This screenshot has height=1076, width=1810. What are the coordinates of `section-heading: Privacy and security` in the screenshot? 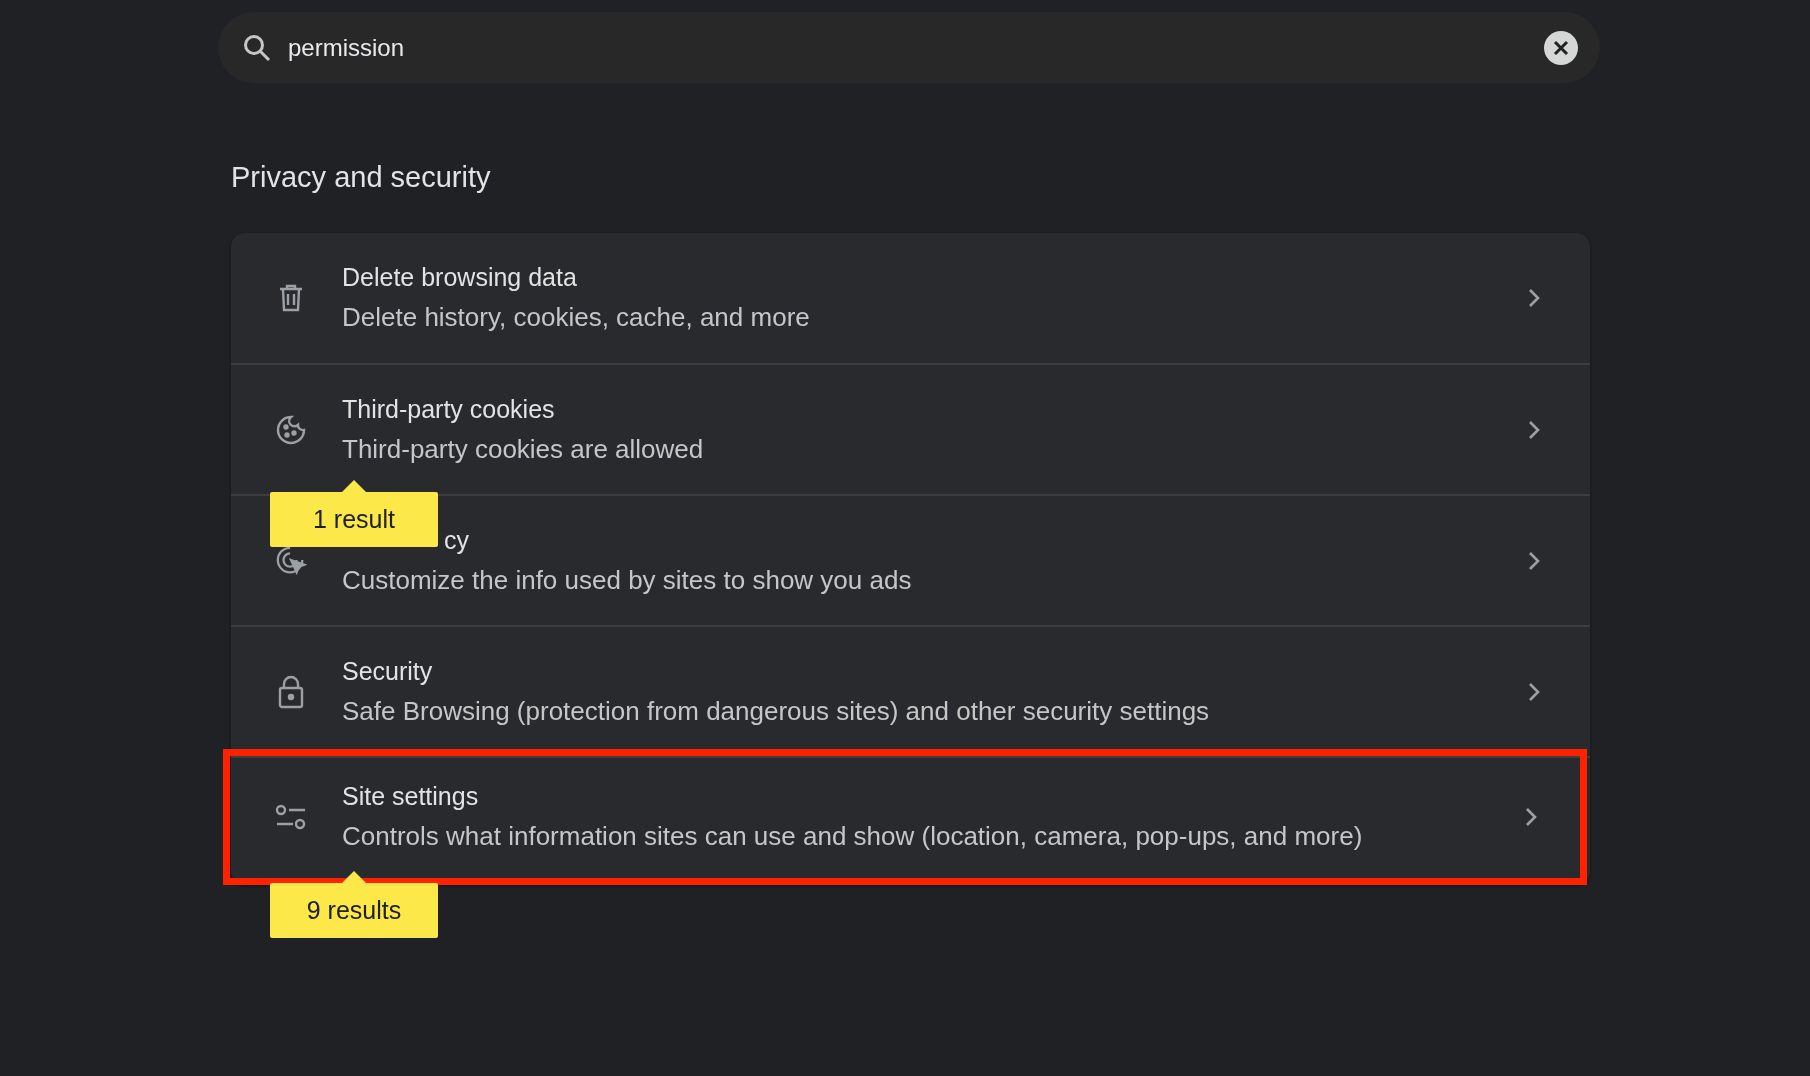 It's located at (361, 178).